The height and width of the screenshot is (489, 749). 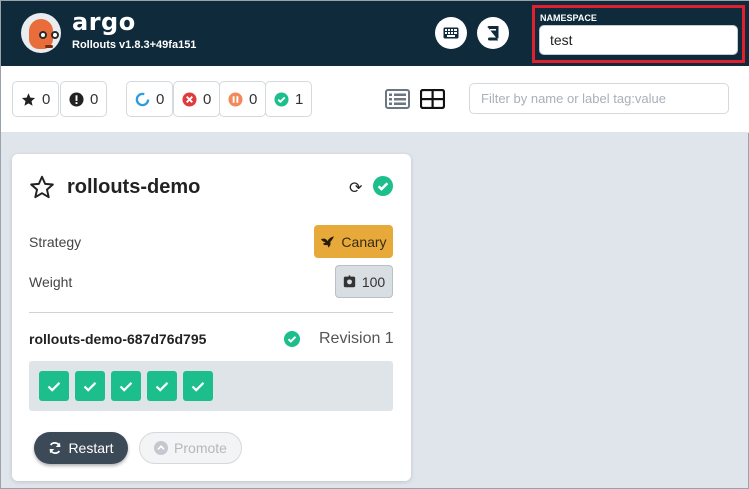 I want to click on documentation-button, so click(x=493, y=33).